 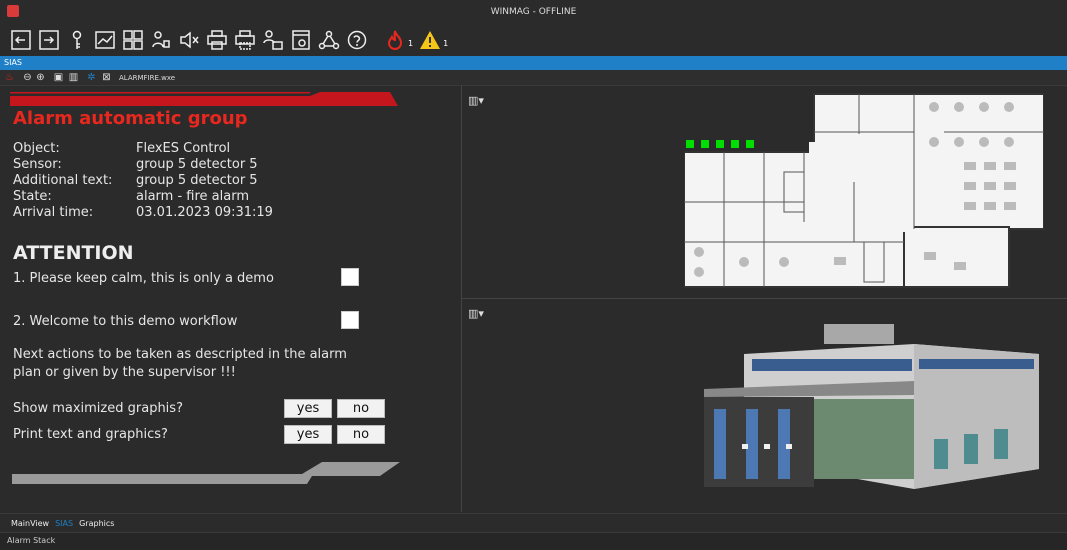 I want to click on info-row-arrival: Arrival time: 03.01.2023 09:31:19, so click(x=143, y=212).